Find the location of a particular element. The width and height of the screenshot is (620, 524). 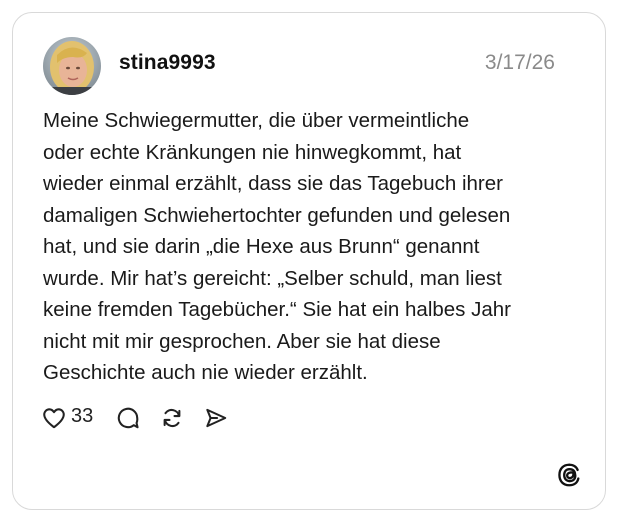

comment-bubble-icon is located at coordinates (128, 418).